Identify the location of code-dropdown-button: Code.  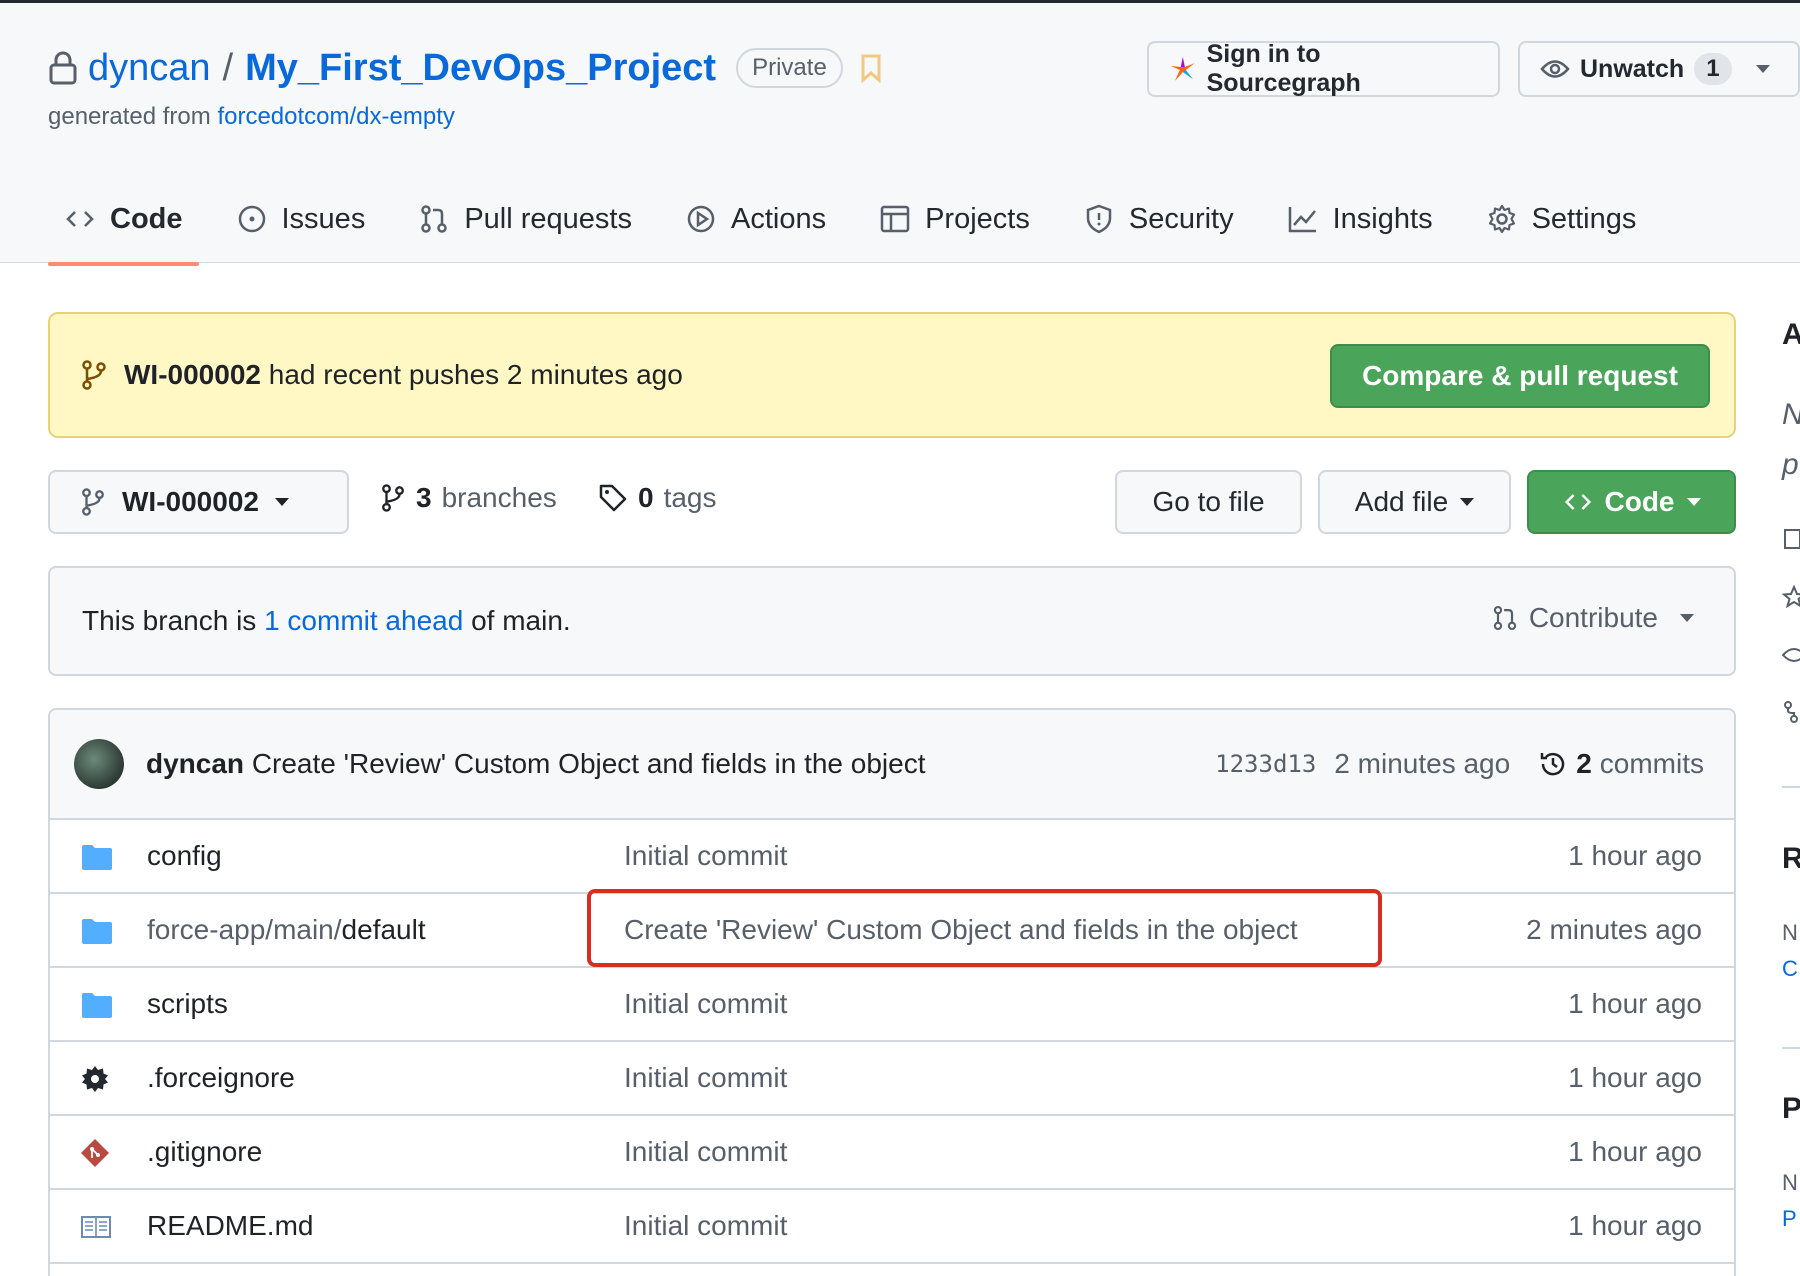
(1631, 502).